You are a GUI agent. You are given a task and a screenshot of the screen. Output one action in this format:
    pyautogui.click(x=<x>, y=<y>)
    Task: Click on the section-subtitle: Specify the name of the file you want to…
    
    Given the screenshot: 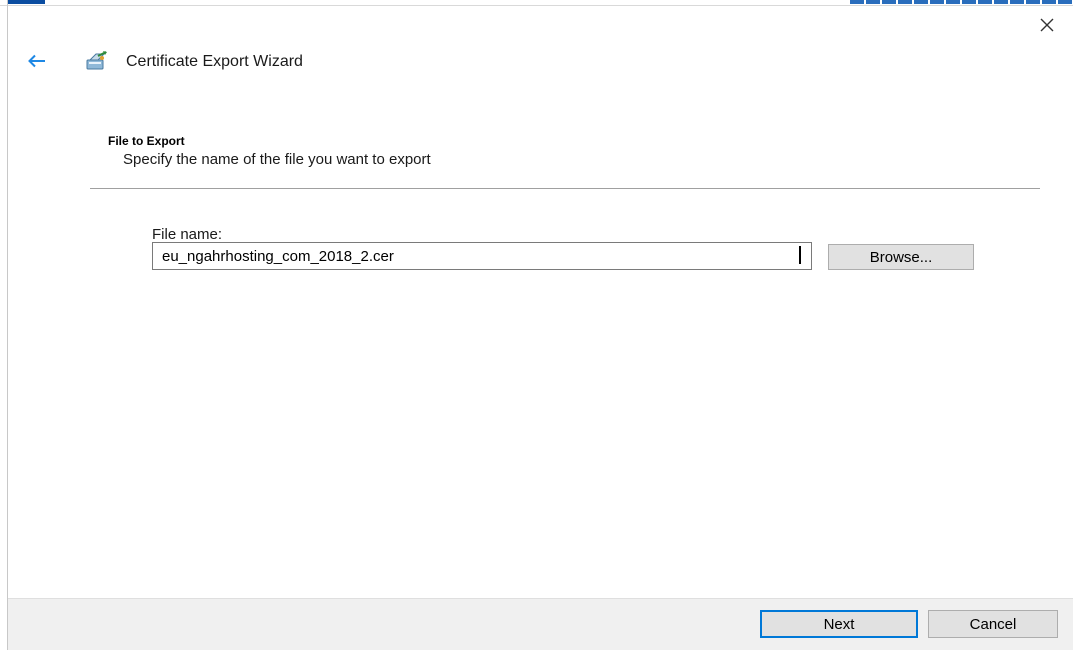 What is the action you would take?
    pyautogui.click(x=277, y=159)
    